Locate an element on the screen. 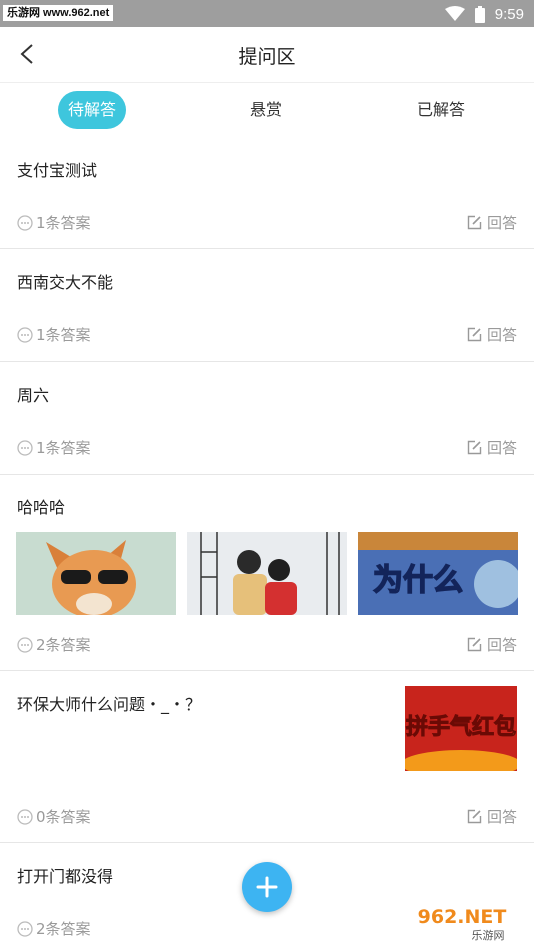 The height and width of the screenshot is (949, 534). question-image: 拼手气红包 is located at coordinates (461, 728).